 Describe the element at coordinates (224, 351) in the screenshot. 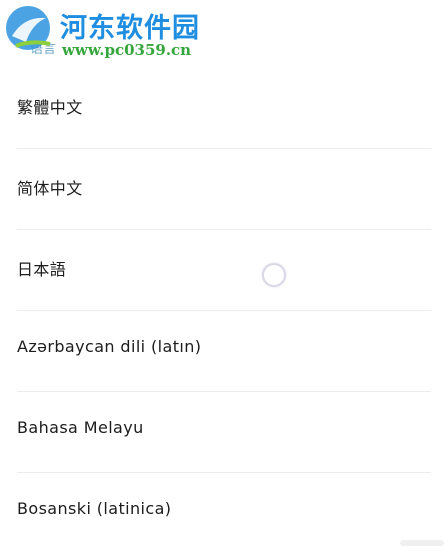

I see `language-item-azerbaijani: Azərbaycan dili (latın)` at that location.